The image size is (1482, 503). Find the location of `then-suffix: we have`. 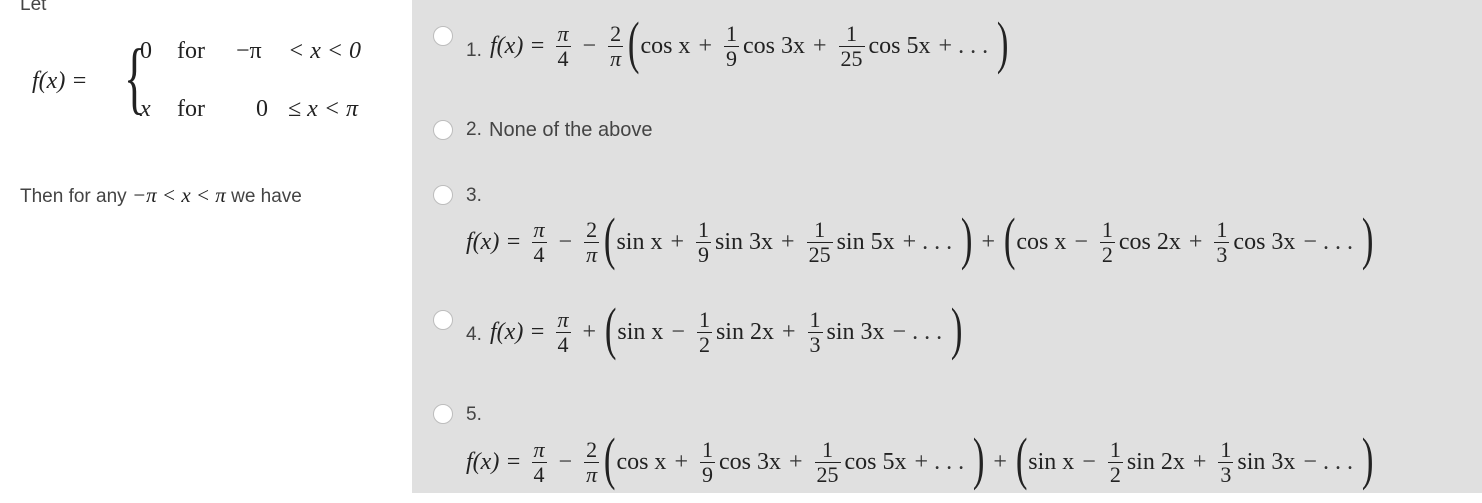

then-suffix: we have is located at coordinates (266, 196).